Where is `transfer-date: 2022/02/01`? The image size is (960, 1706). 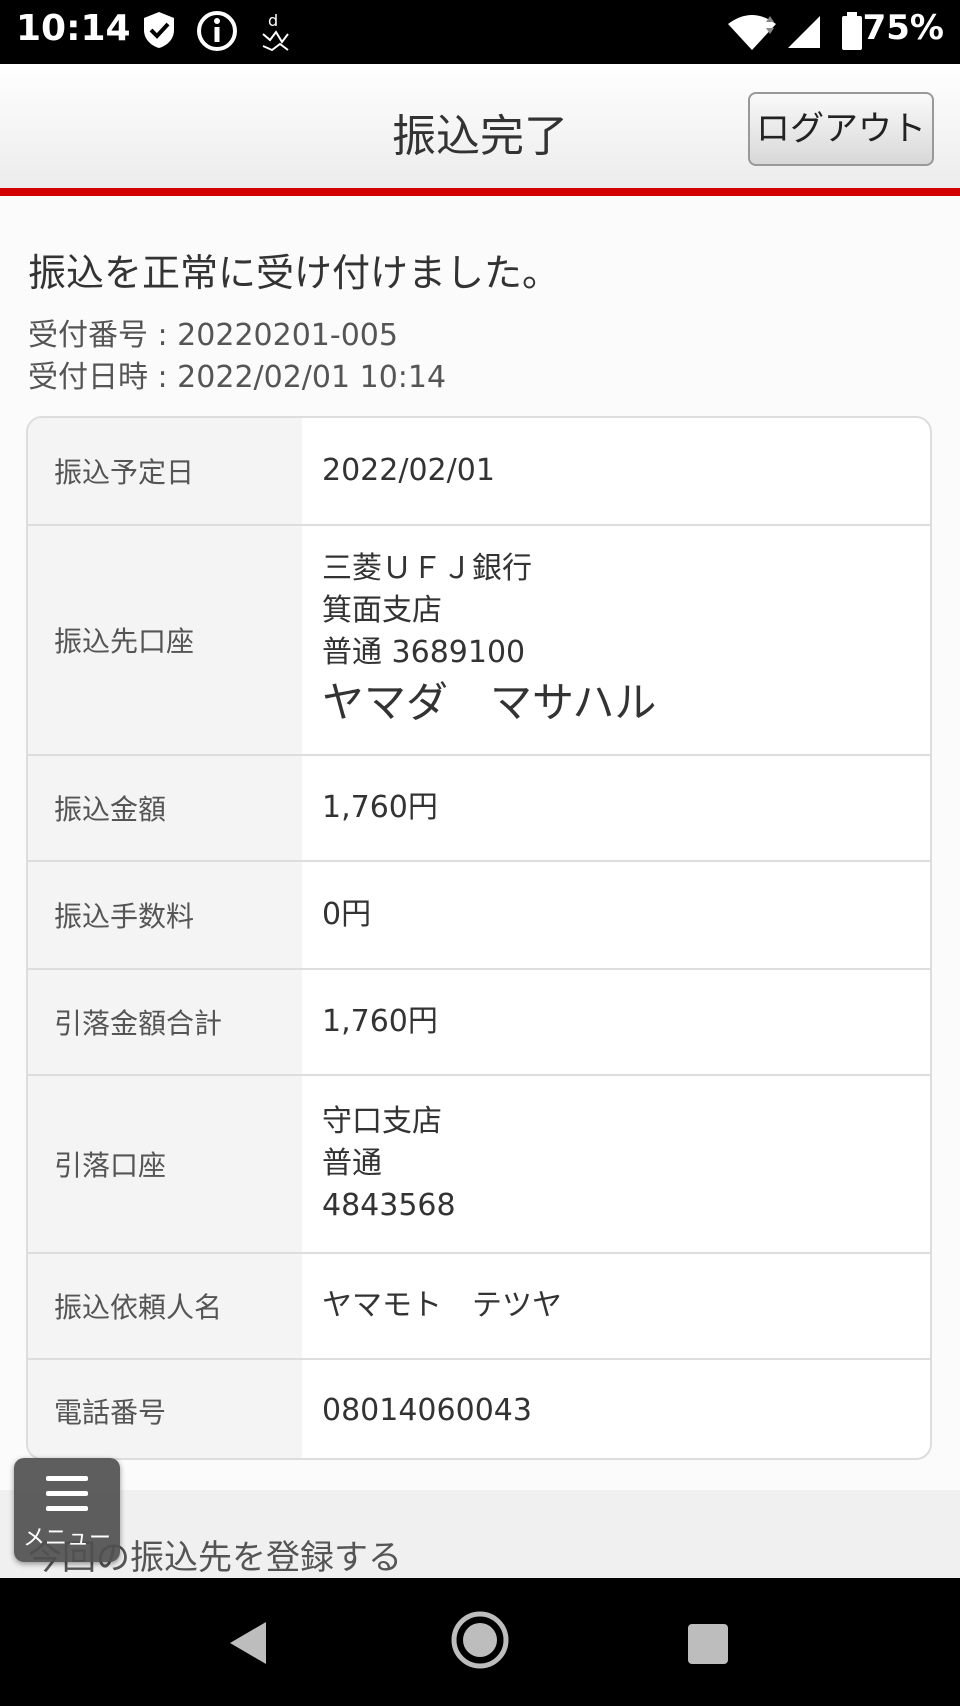
transfer-date: 2022/02/01 is located at coordinates (408, 470).